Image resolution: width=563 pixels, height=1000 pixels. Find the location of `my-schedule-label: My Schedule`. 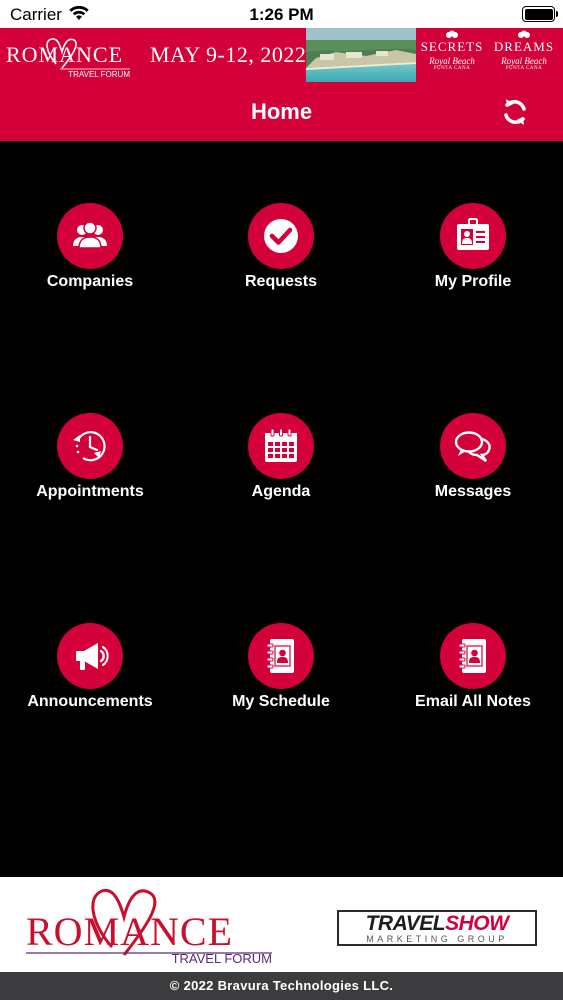

my-schedule-label: My Schedule is located at coordinates (281, 701).